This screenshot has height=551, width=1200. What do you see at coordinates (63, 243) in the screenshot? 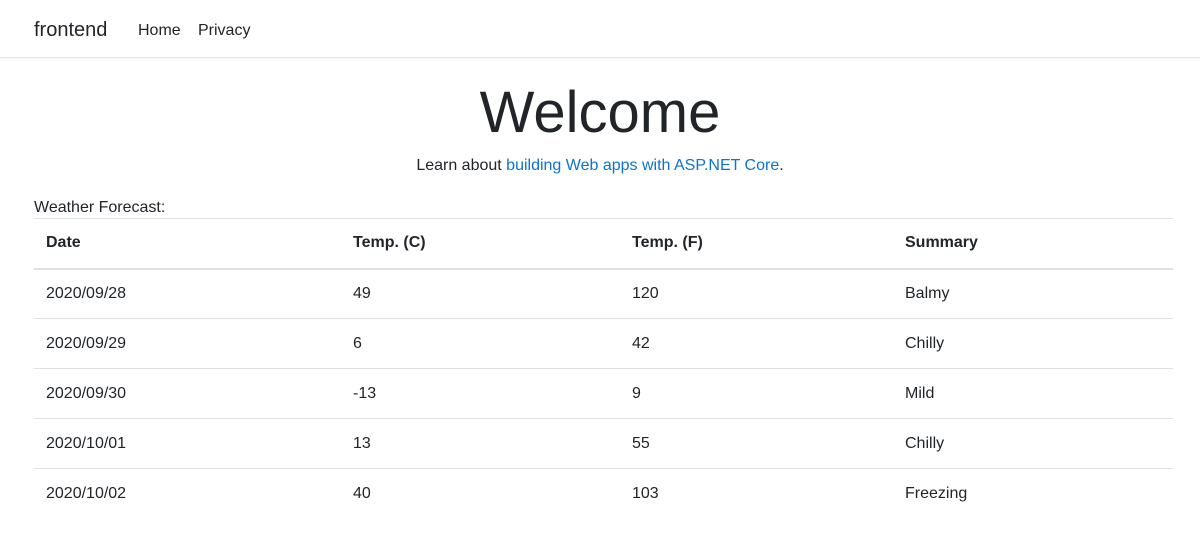
I see `column-header-date: Date` at bounding box center [63, 243].